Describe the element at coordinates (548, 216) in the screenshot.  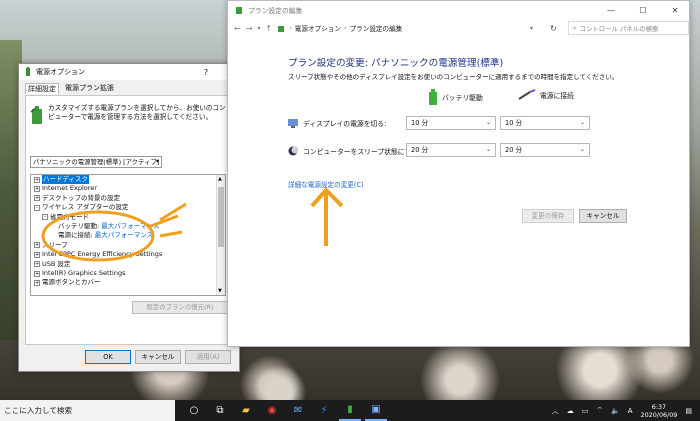
I see `save-changes-button: 変更の保存` at that location.